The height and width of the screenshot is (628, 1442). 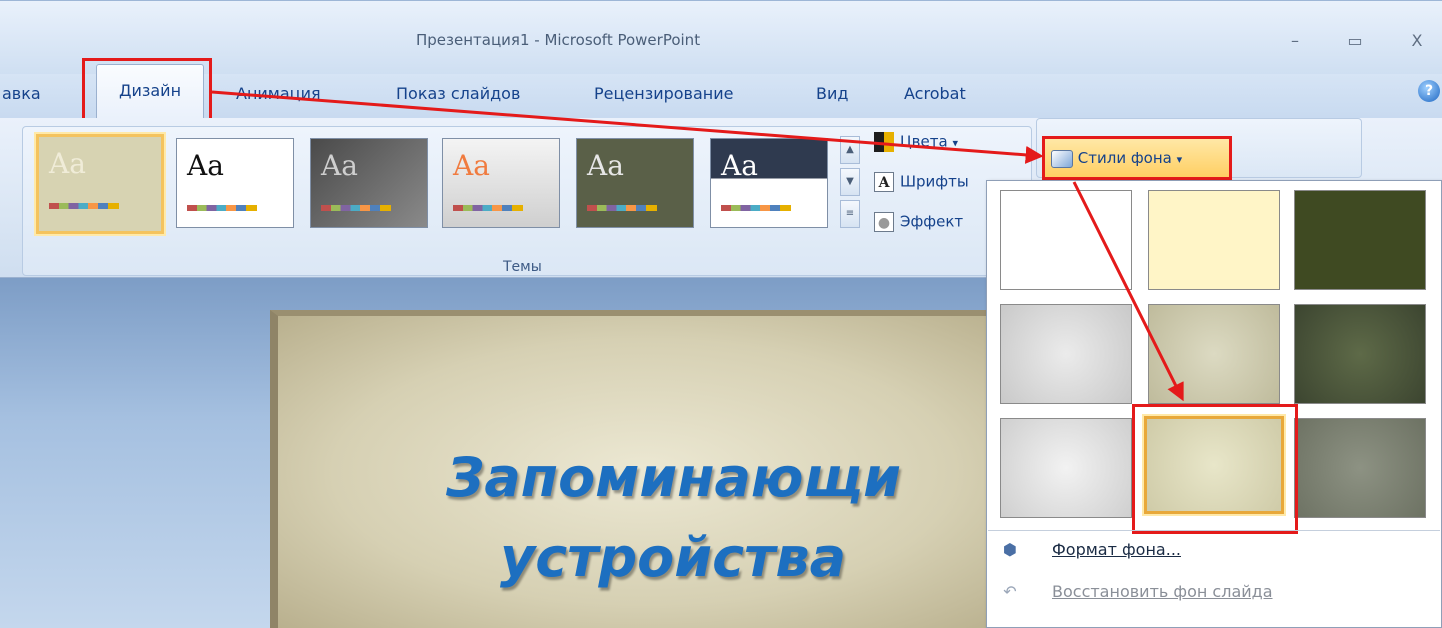 What do you see at coordinates (522, 267) in the screenshot?
I see `themes-group-label: Темы` at bounding box center [522, 267].